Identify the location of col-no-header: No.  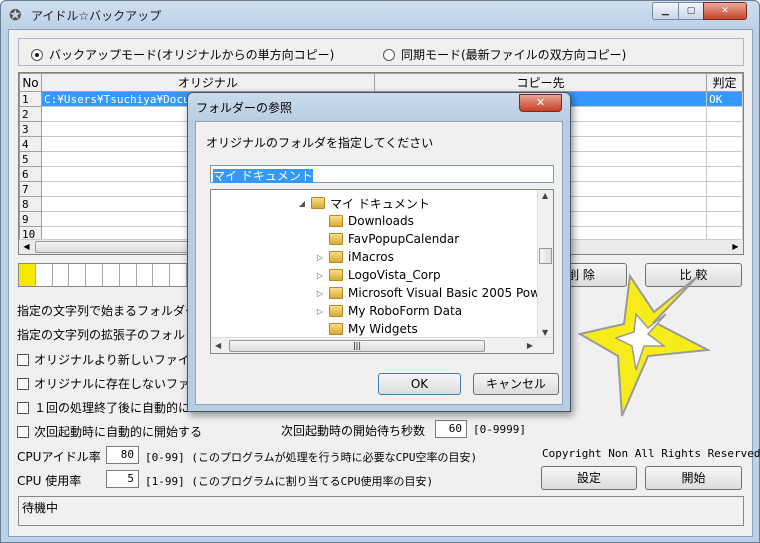
(30, 82).